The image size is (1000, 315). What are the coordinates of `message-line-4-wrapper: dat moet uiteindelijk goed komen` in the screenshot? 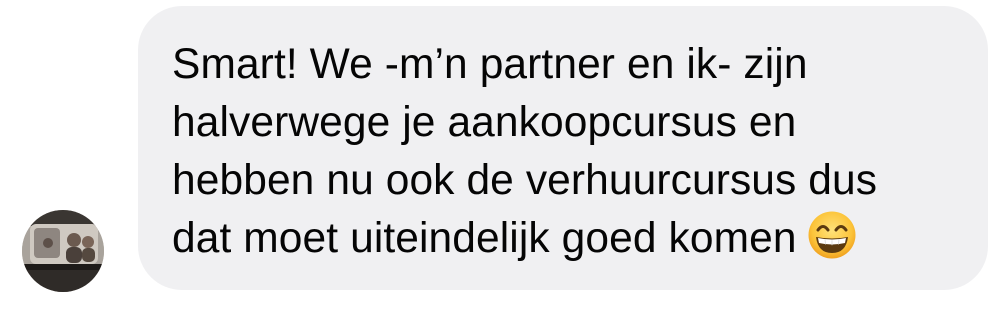 It's located at (565, 239).